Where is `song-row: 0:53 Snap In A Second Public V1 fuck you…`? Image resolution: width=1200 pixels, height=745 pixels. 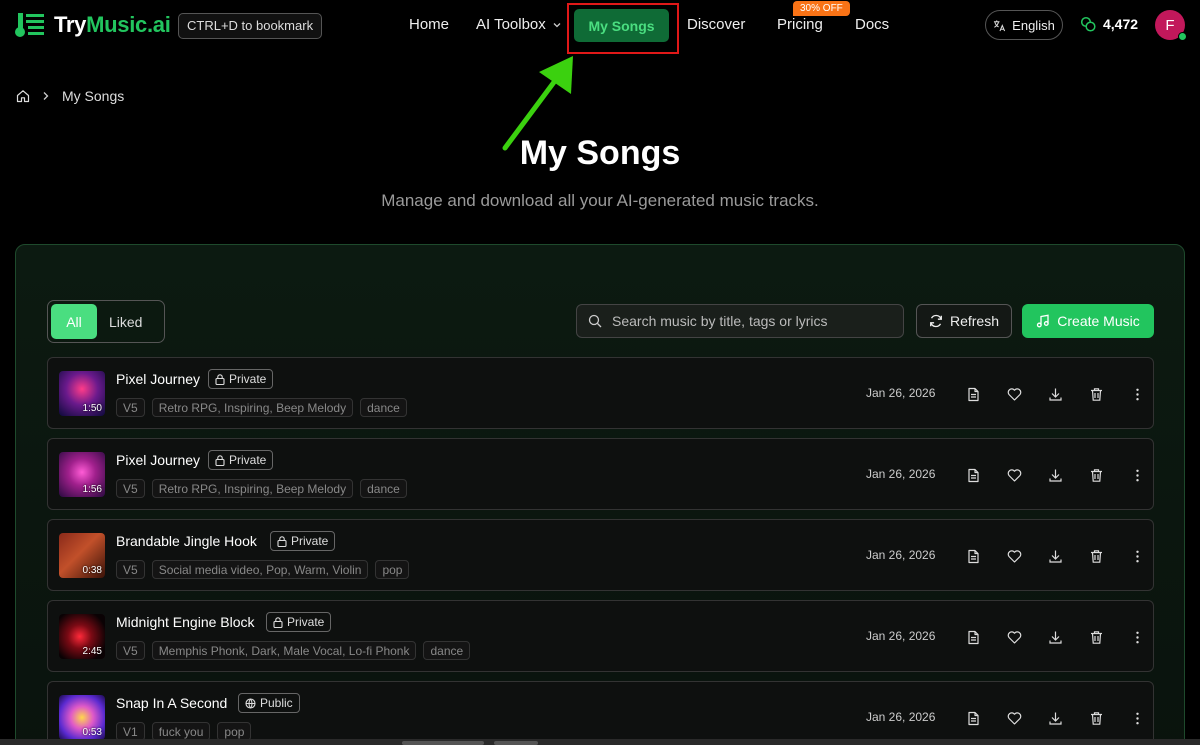 song-row: 0:53 Snap In A Second Public V1 fuck you… is located at coordinates (600, 713).